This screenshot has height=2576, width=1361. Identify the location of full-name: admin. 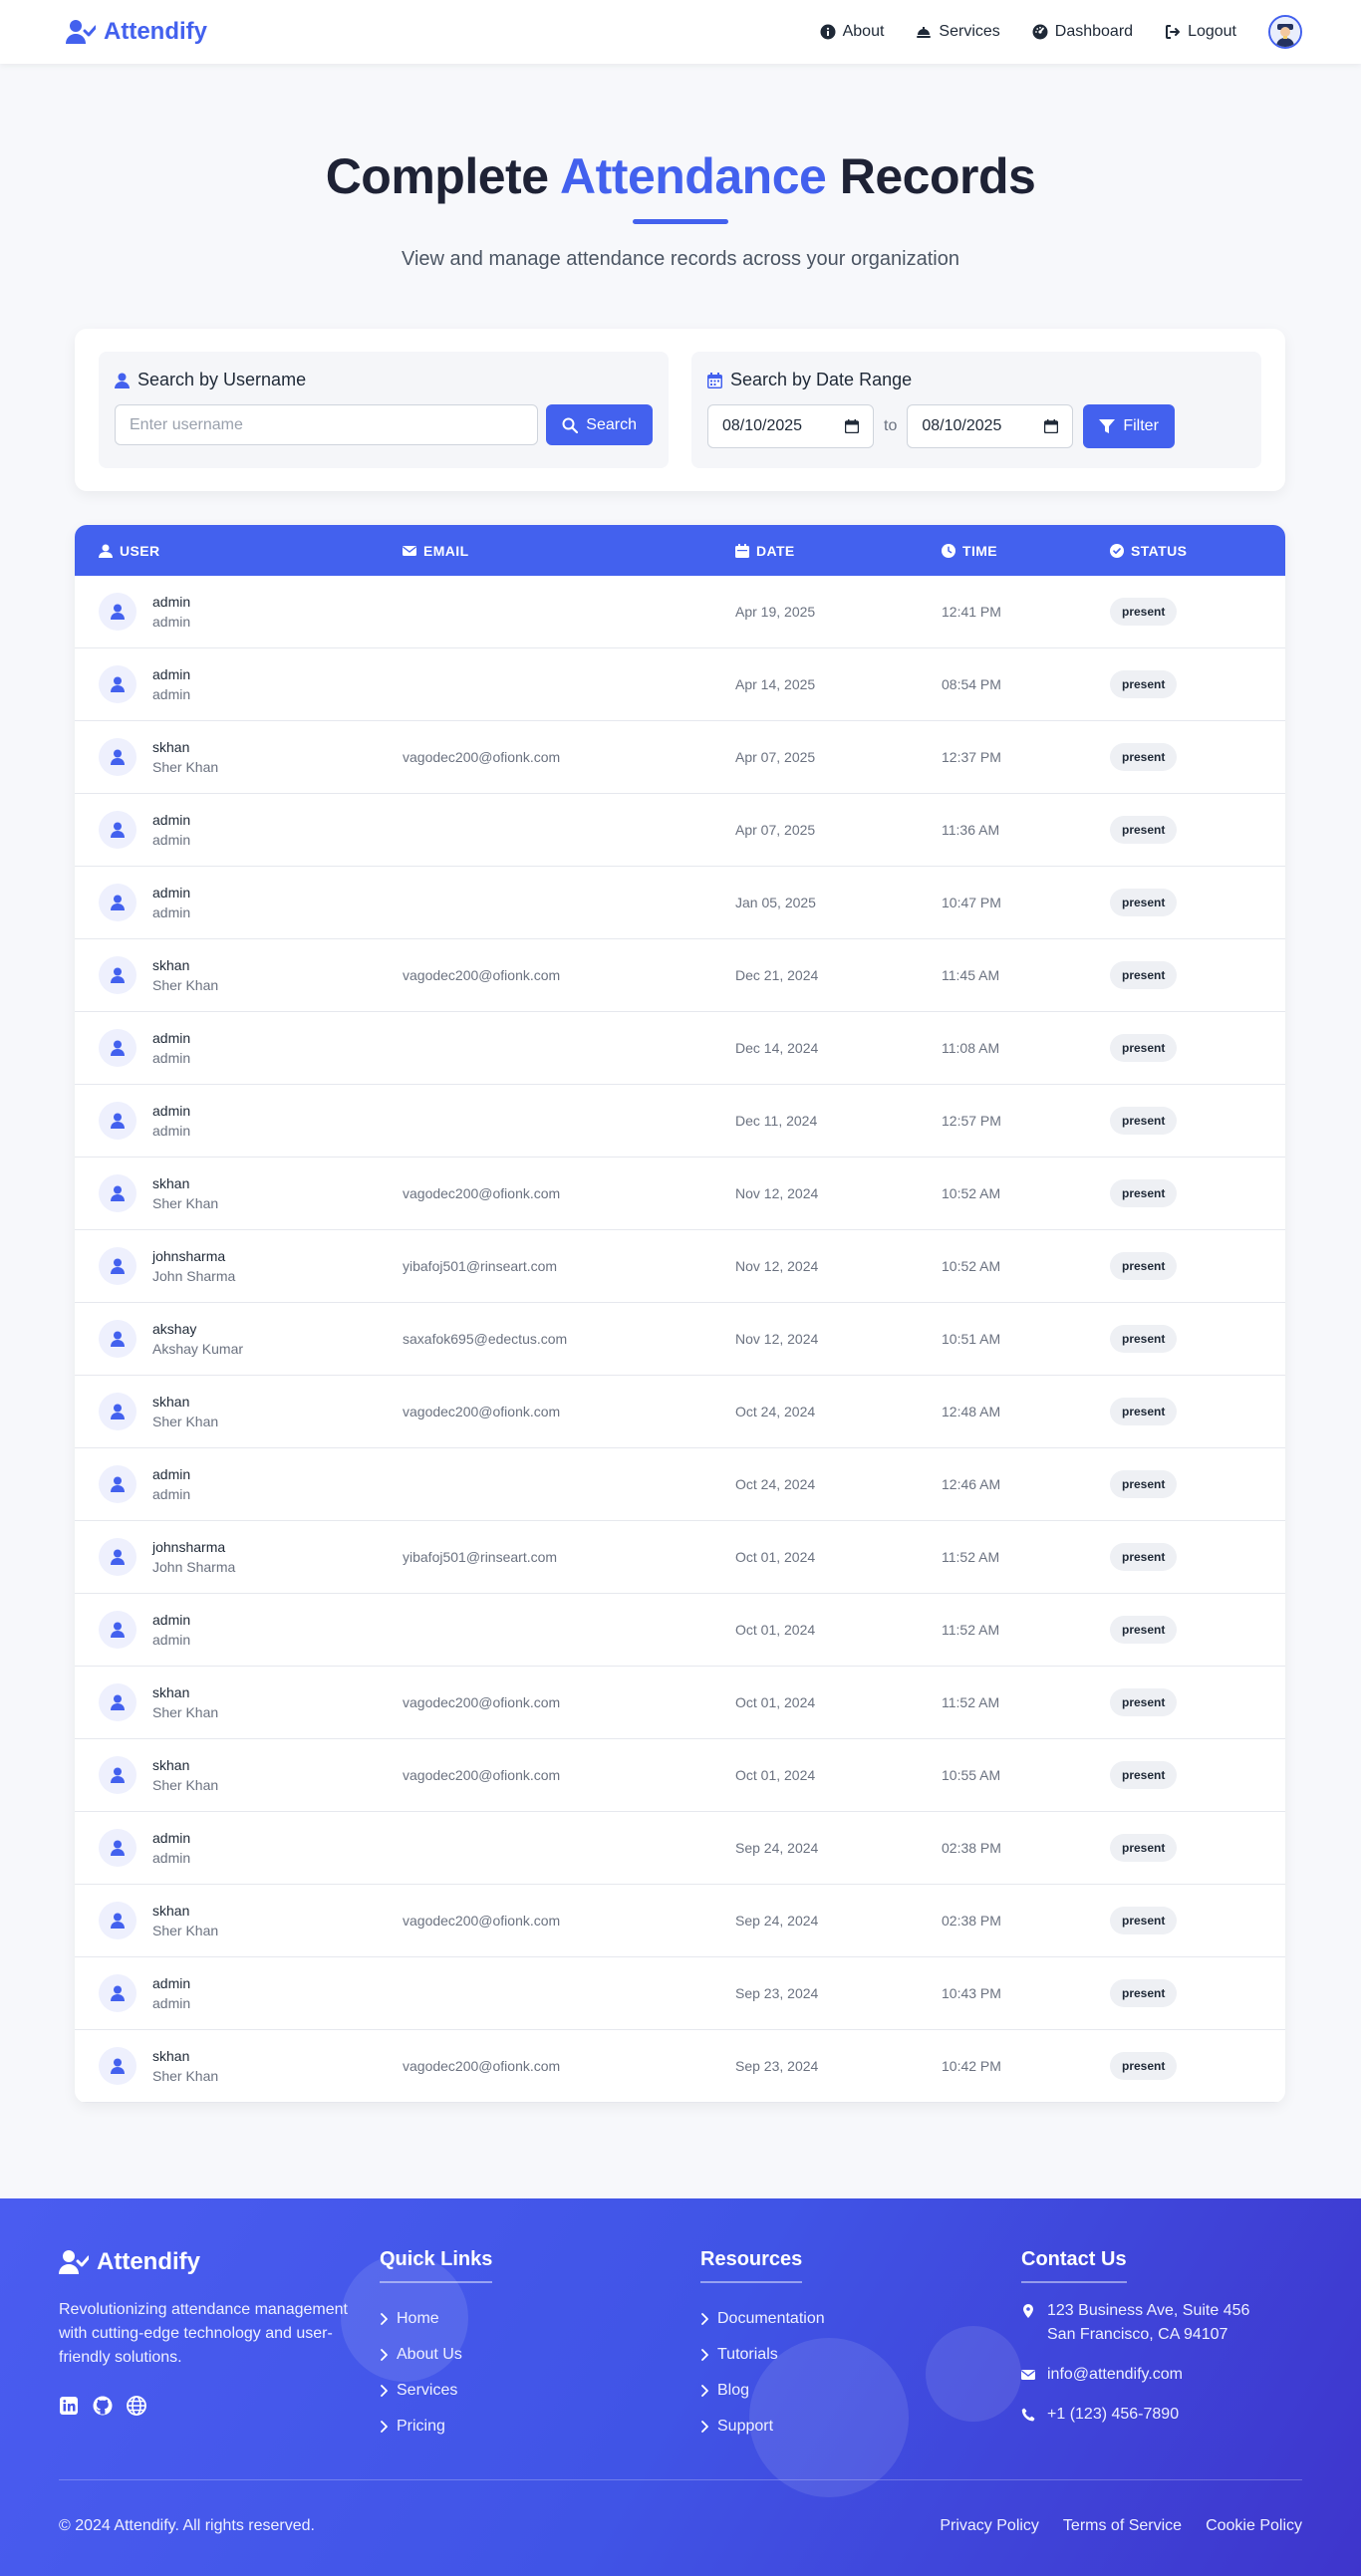
(171, 1058).